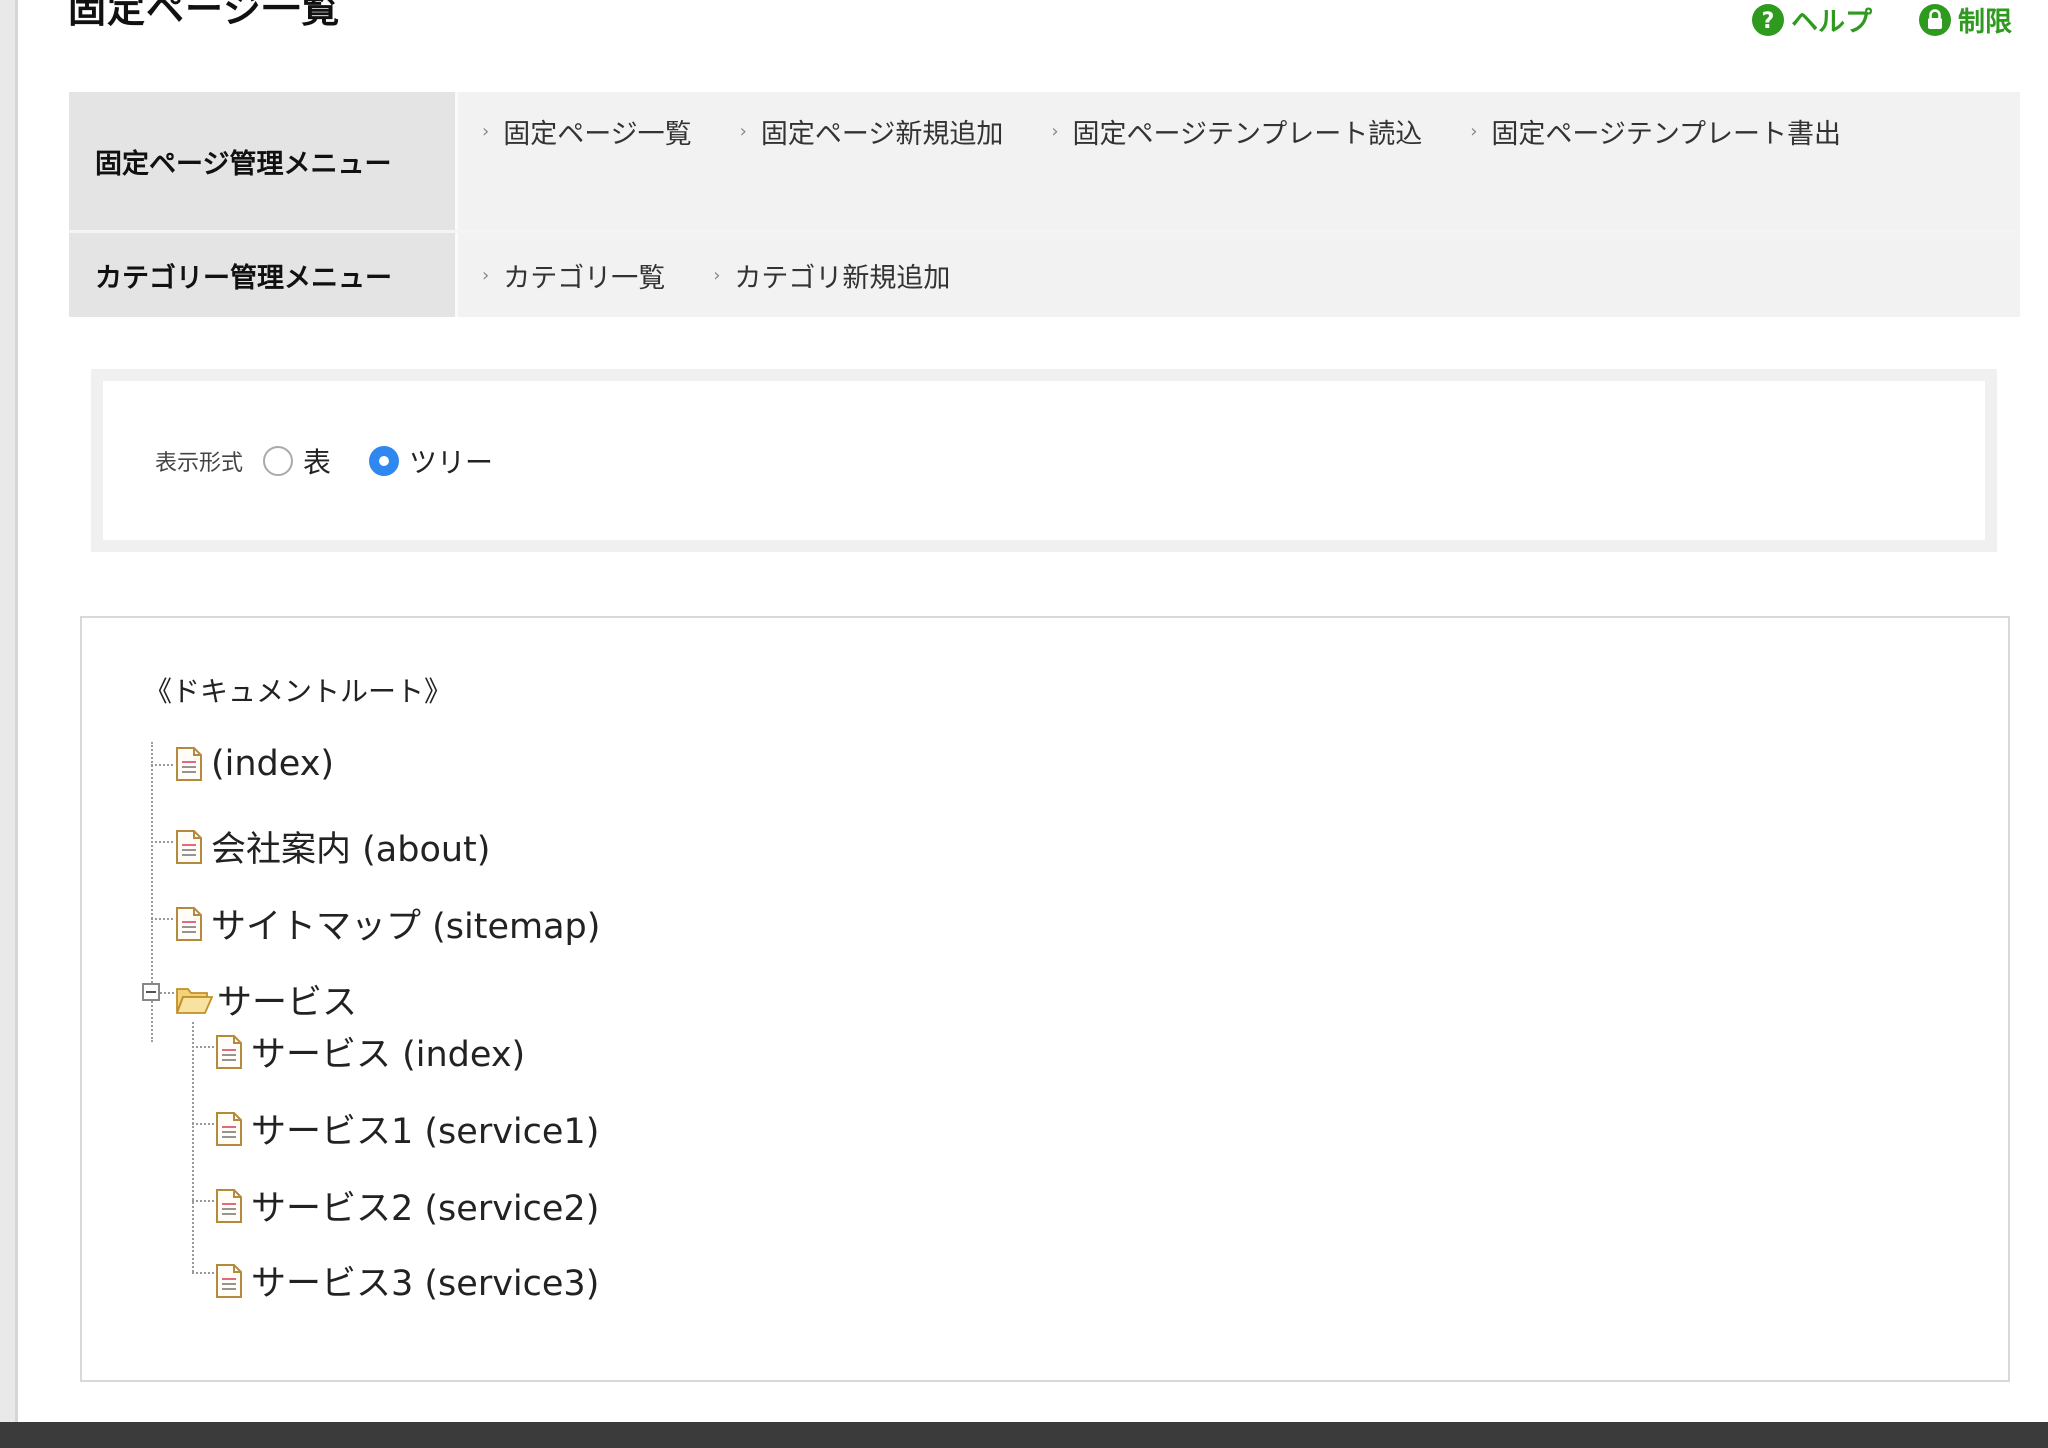 This screenshot has width=2048, height=1448. I want to click on menu-link-template-export: › 固定ページテンプレート書出, so click(1655, 131).